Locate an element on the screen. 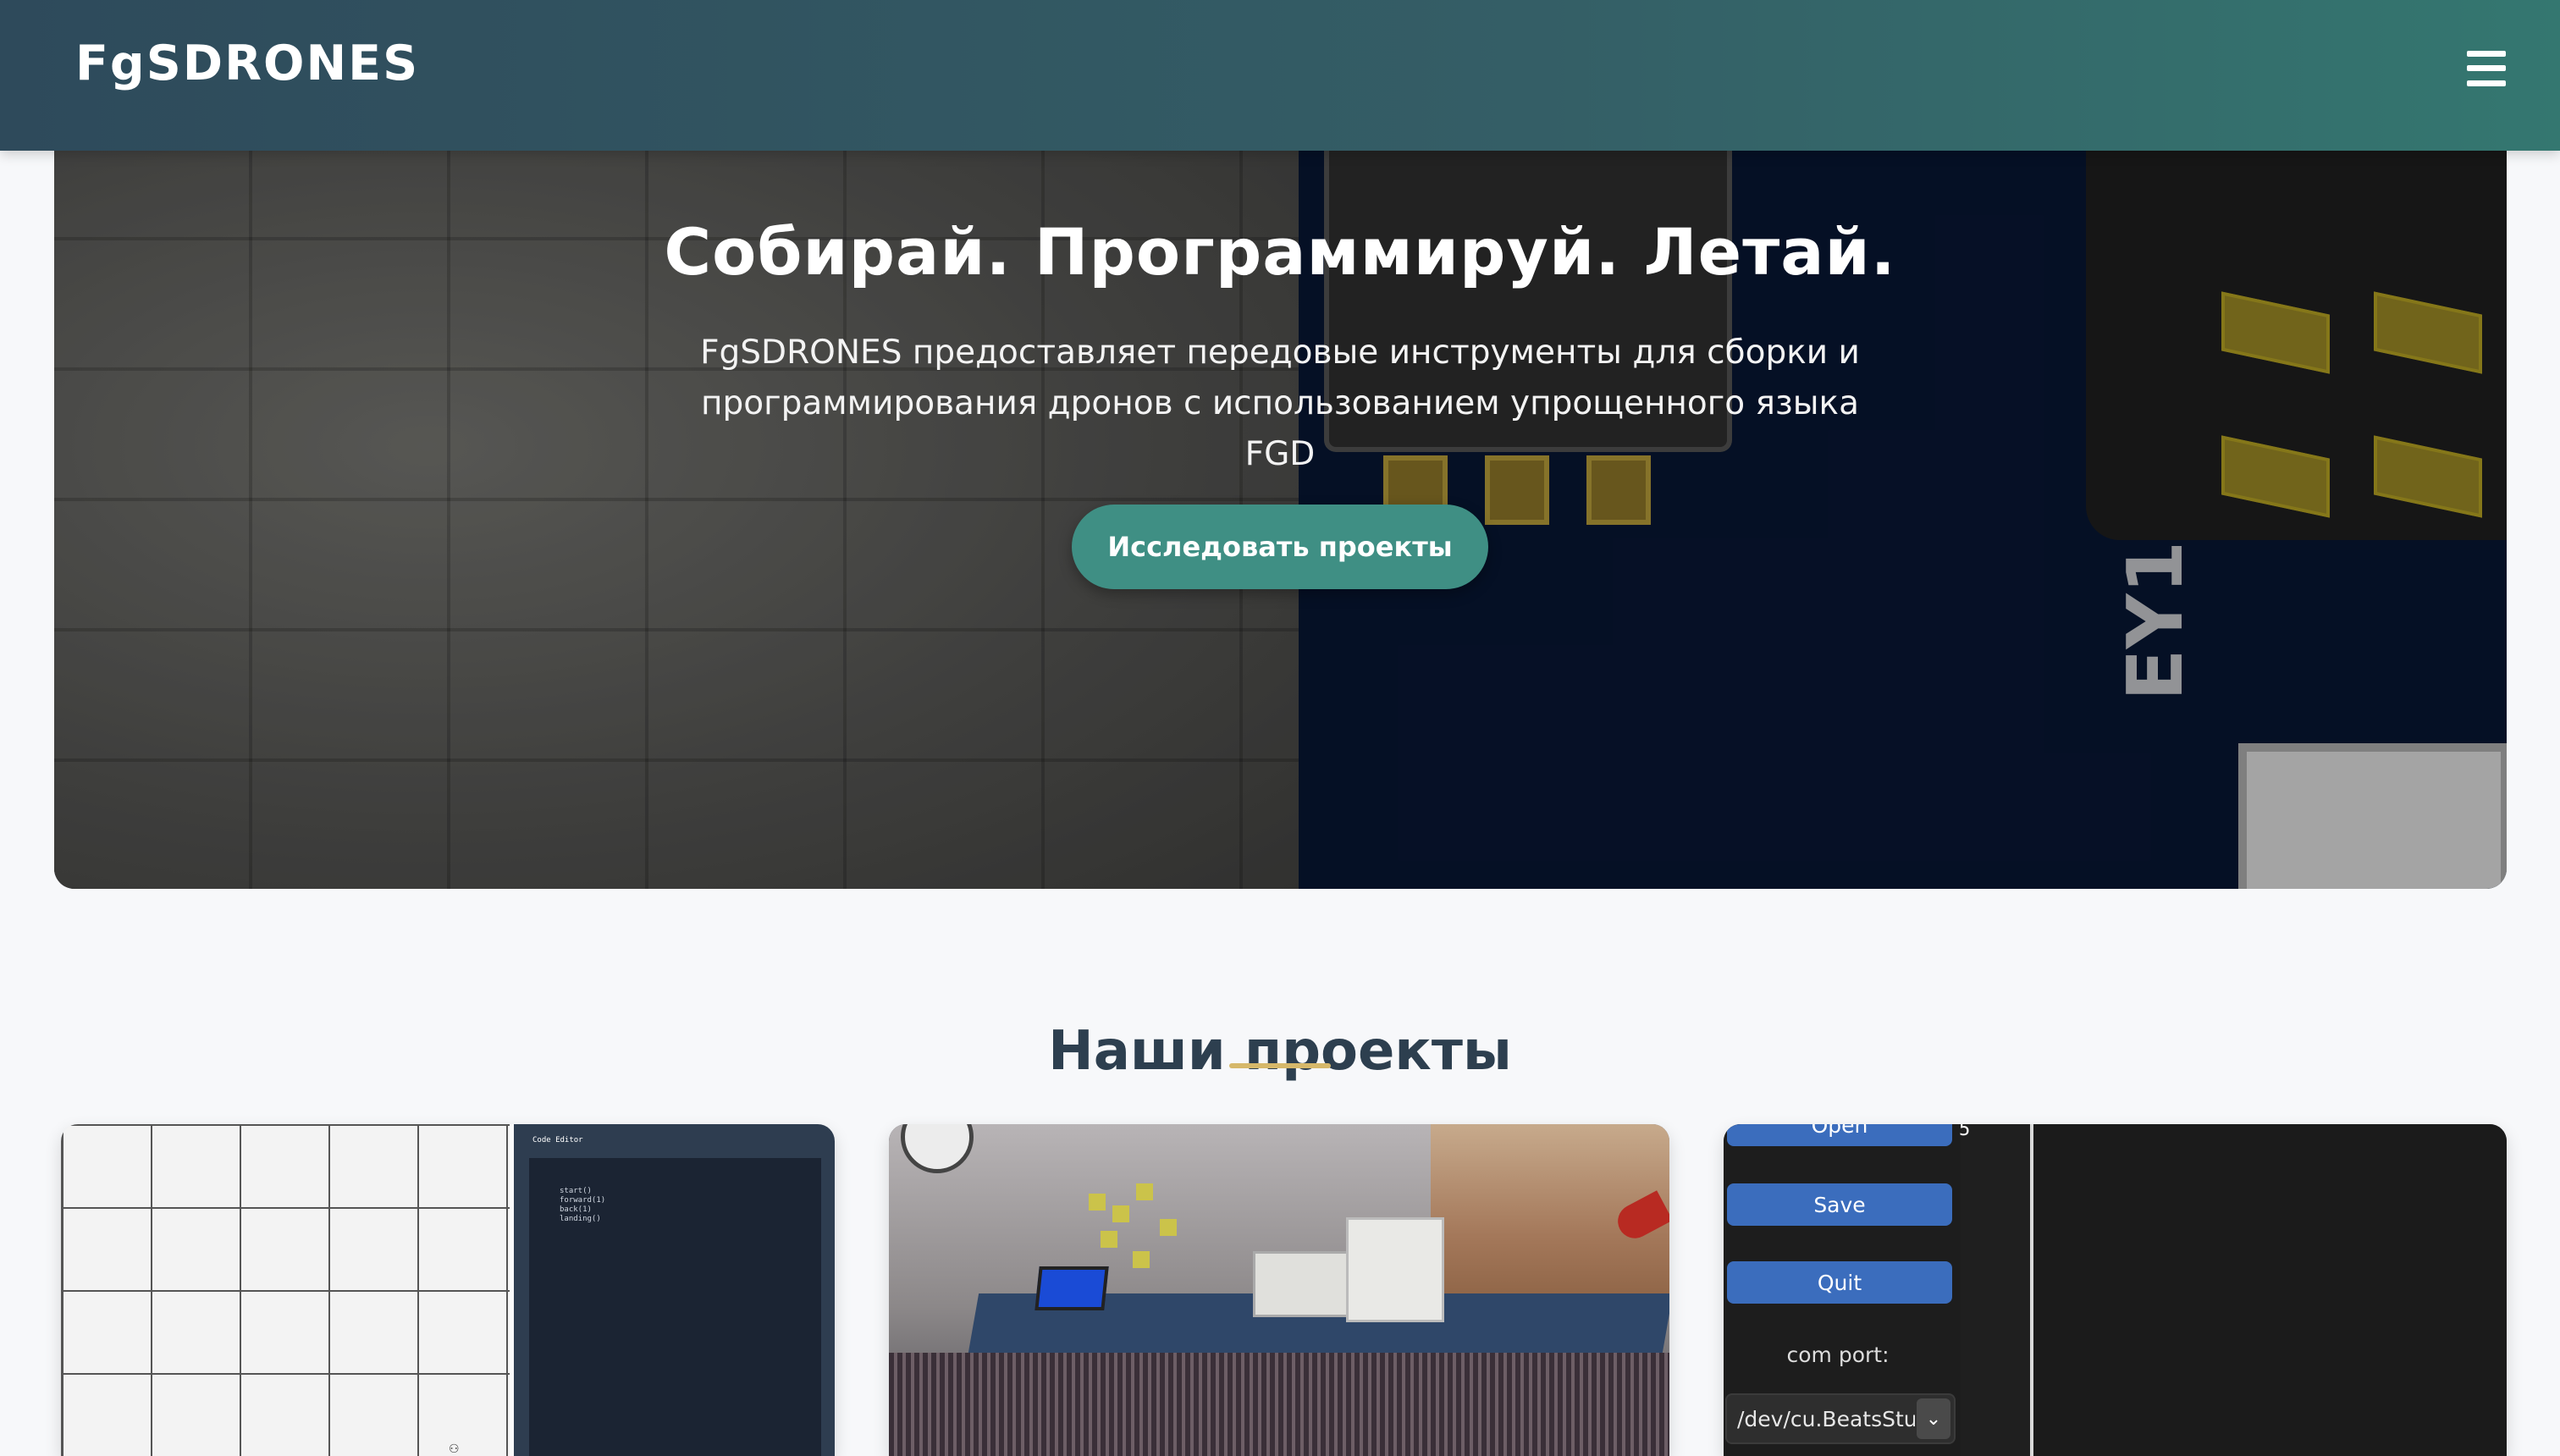 The width and height of the screenshot is (2560, 1456). com-port-select: /dev/cu.BeatsStudio ⌄ is located at coordinates (1840, 1418).